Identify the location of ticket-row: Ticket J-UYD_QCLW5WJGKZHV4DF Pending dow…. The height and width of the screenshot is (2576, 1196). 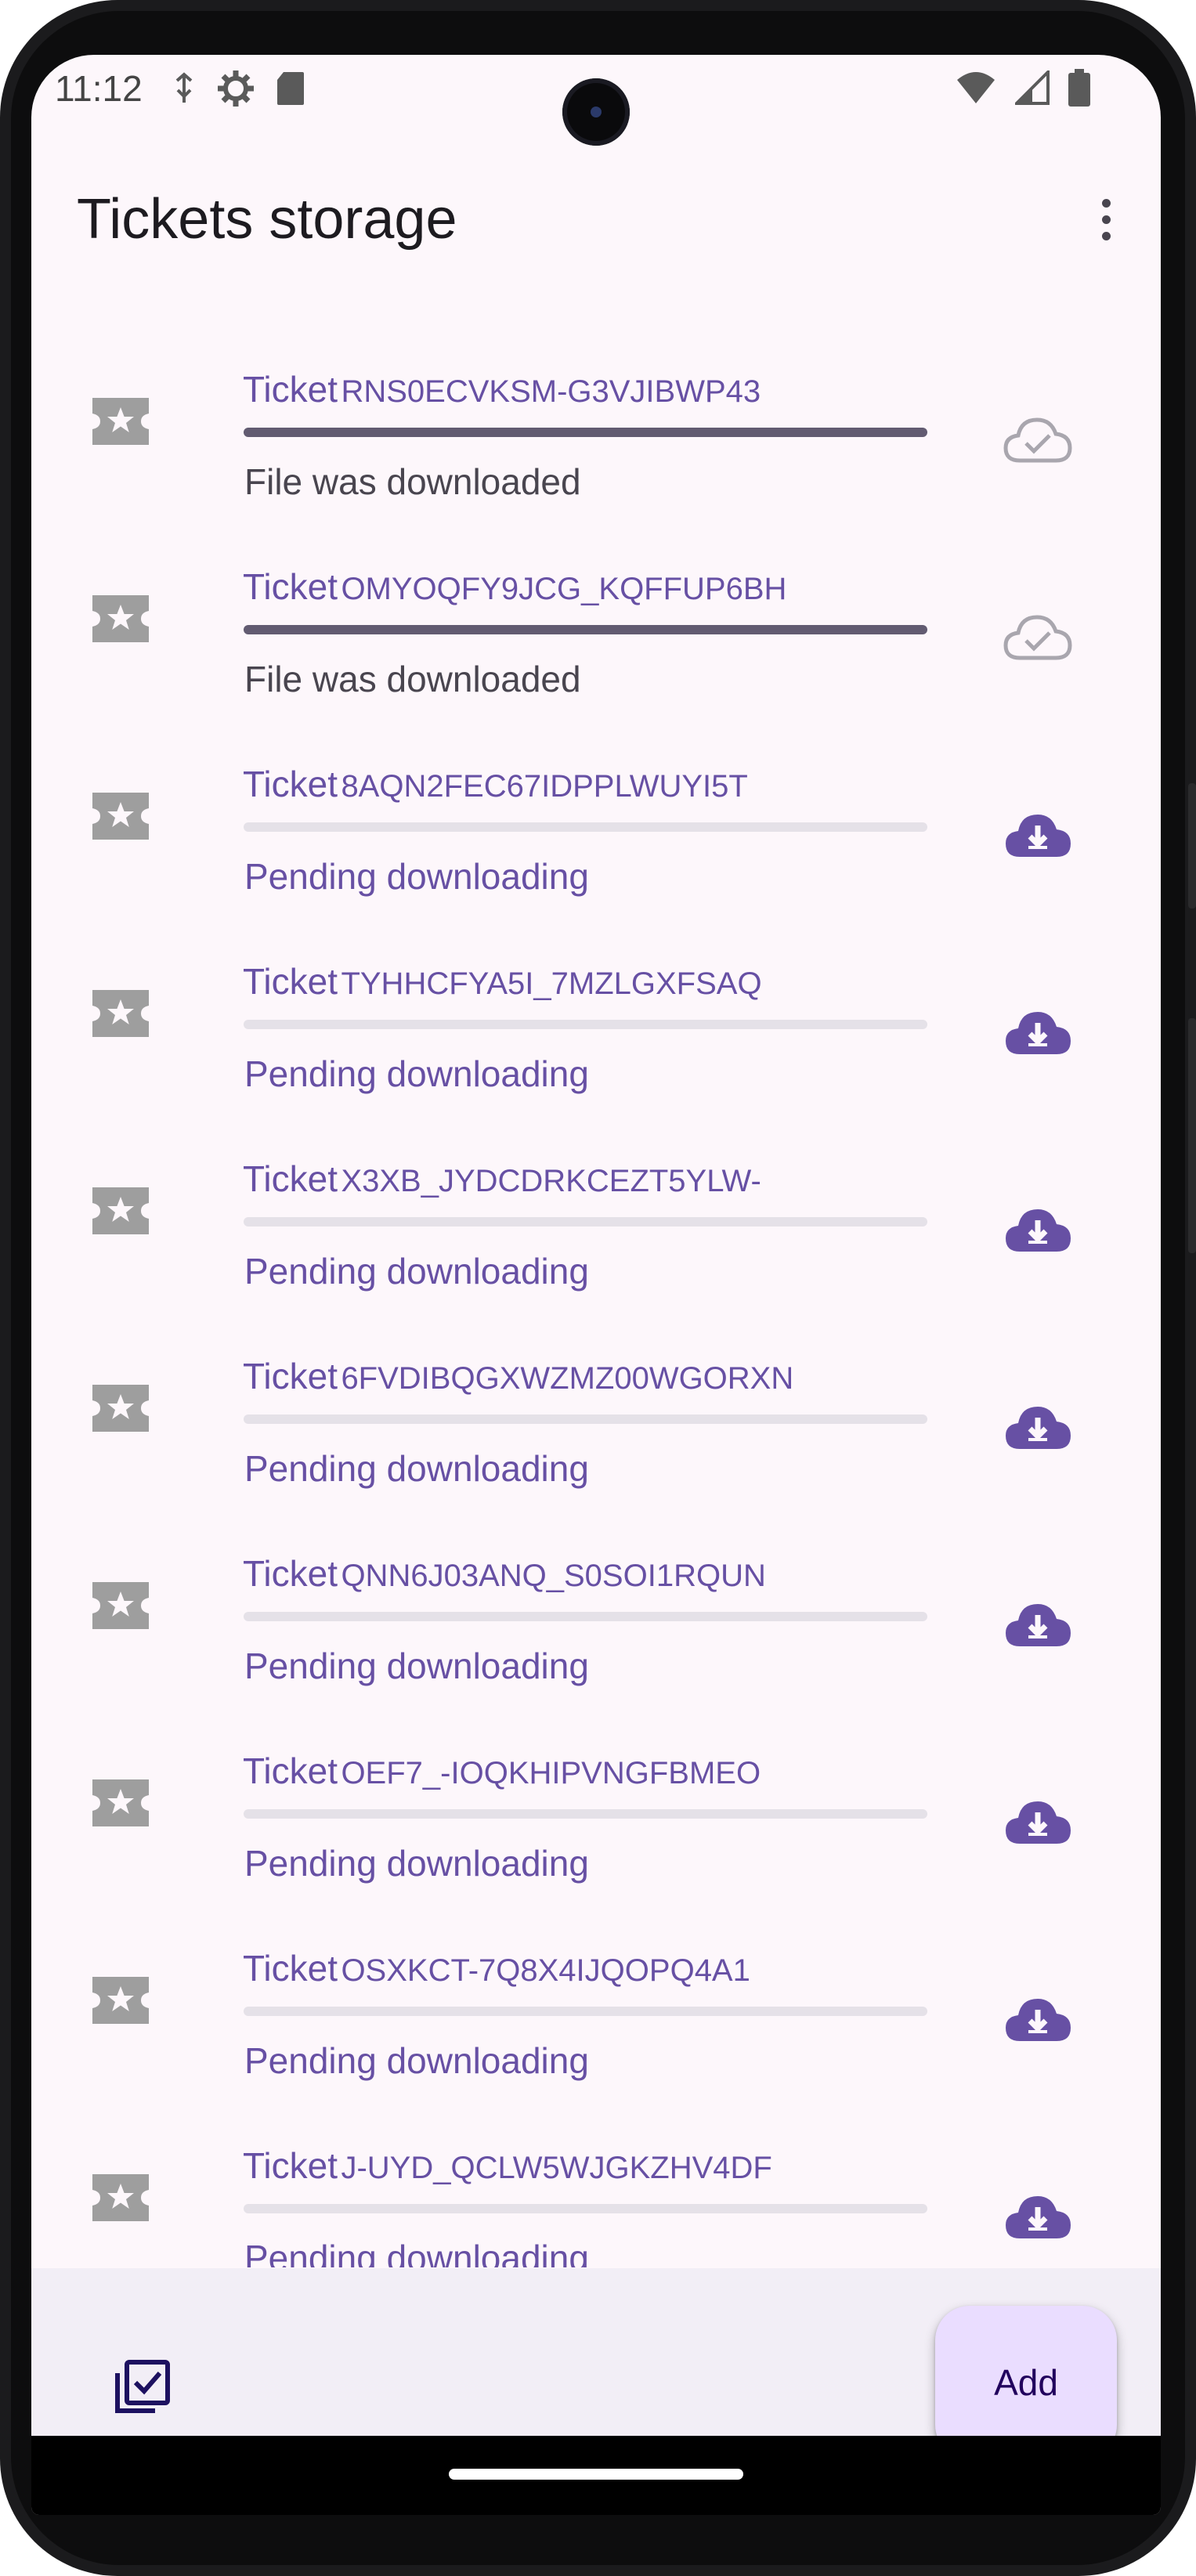
(596, 2205).